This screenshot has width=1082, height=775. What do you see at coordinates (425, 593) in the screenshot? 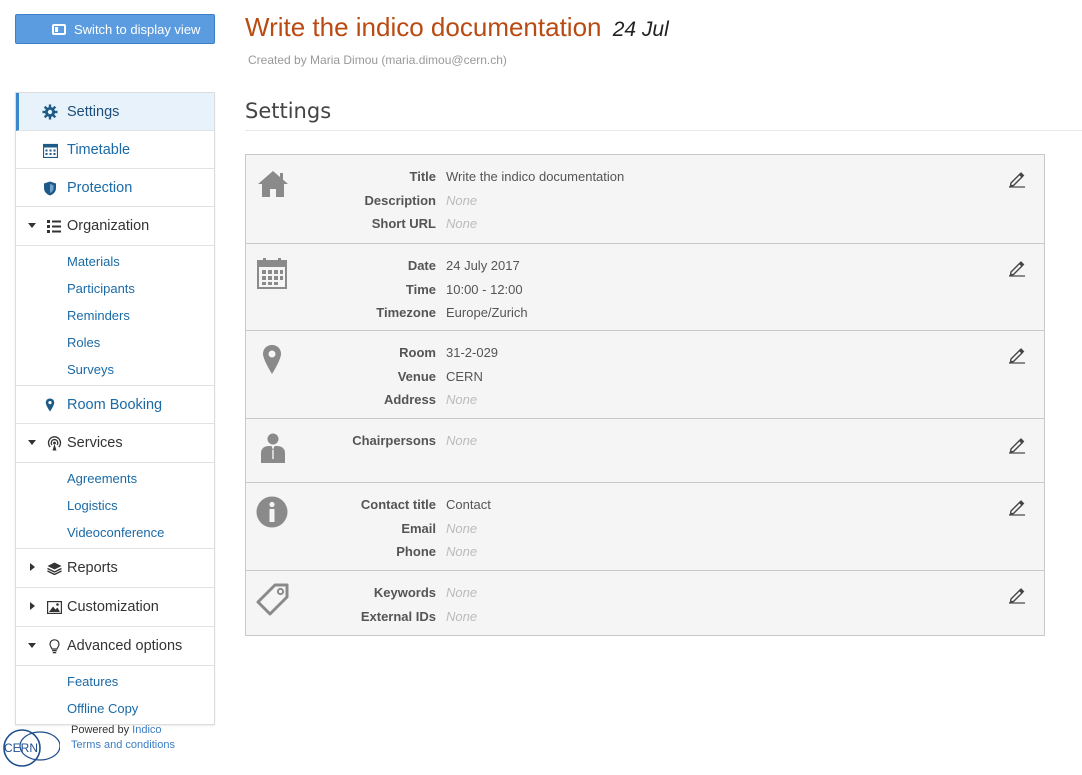
I see `setting-row-keywords: Keywords None` at bounding box center [425, 593].